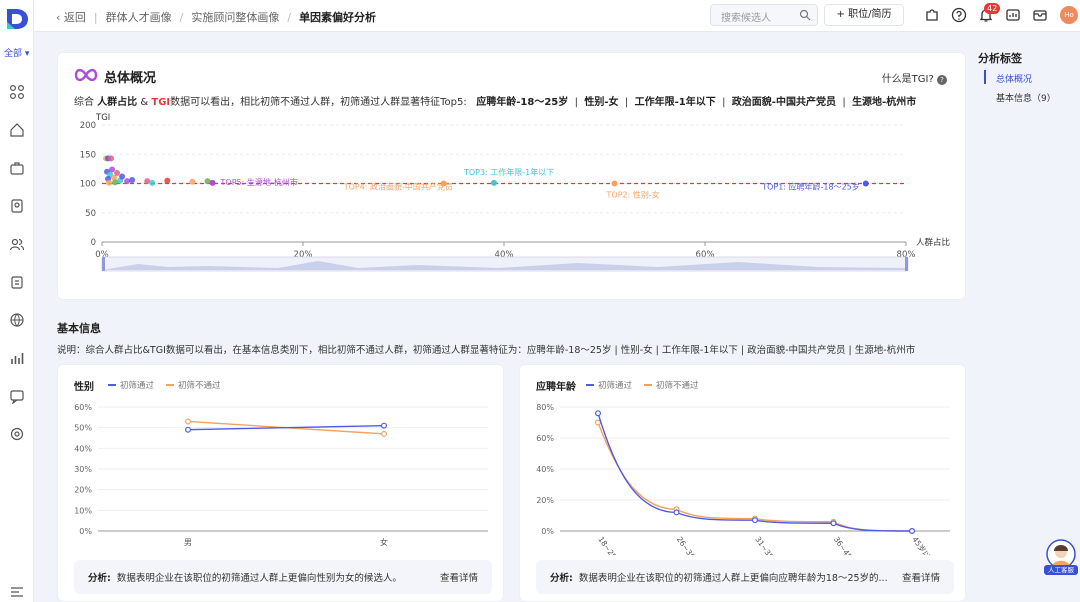 Image resolution: width=1080 pixels, height=602 pixels. What do you see at coordinates (17, 19) in the screenshot?
I see `app-logo` at bounding box center [17, 19].